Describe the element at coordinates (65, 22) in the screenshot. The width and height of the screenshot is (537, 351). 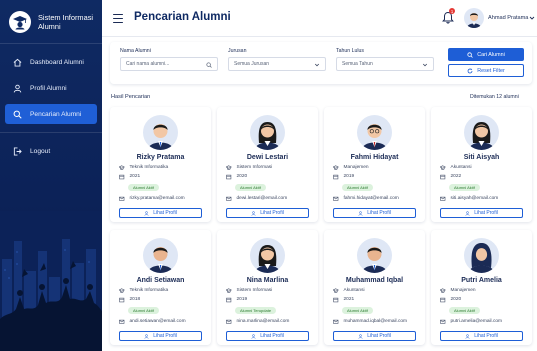
I see `app-name: Sistem Informasi Alumni` at that location.